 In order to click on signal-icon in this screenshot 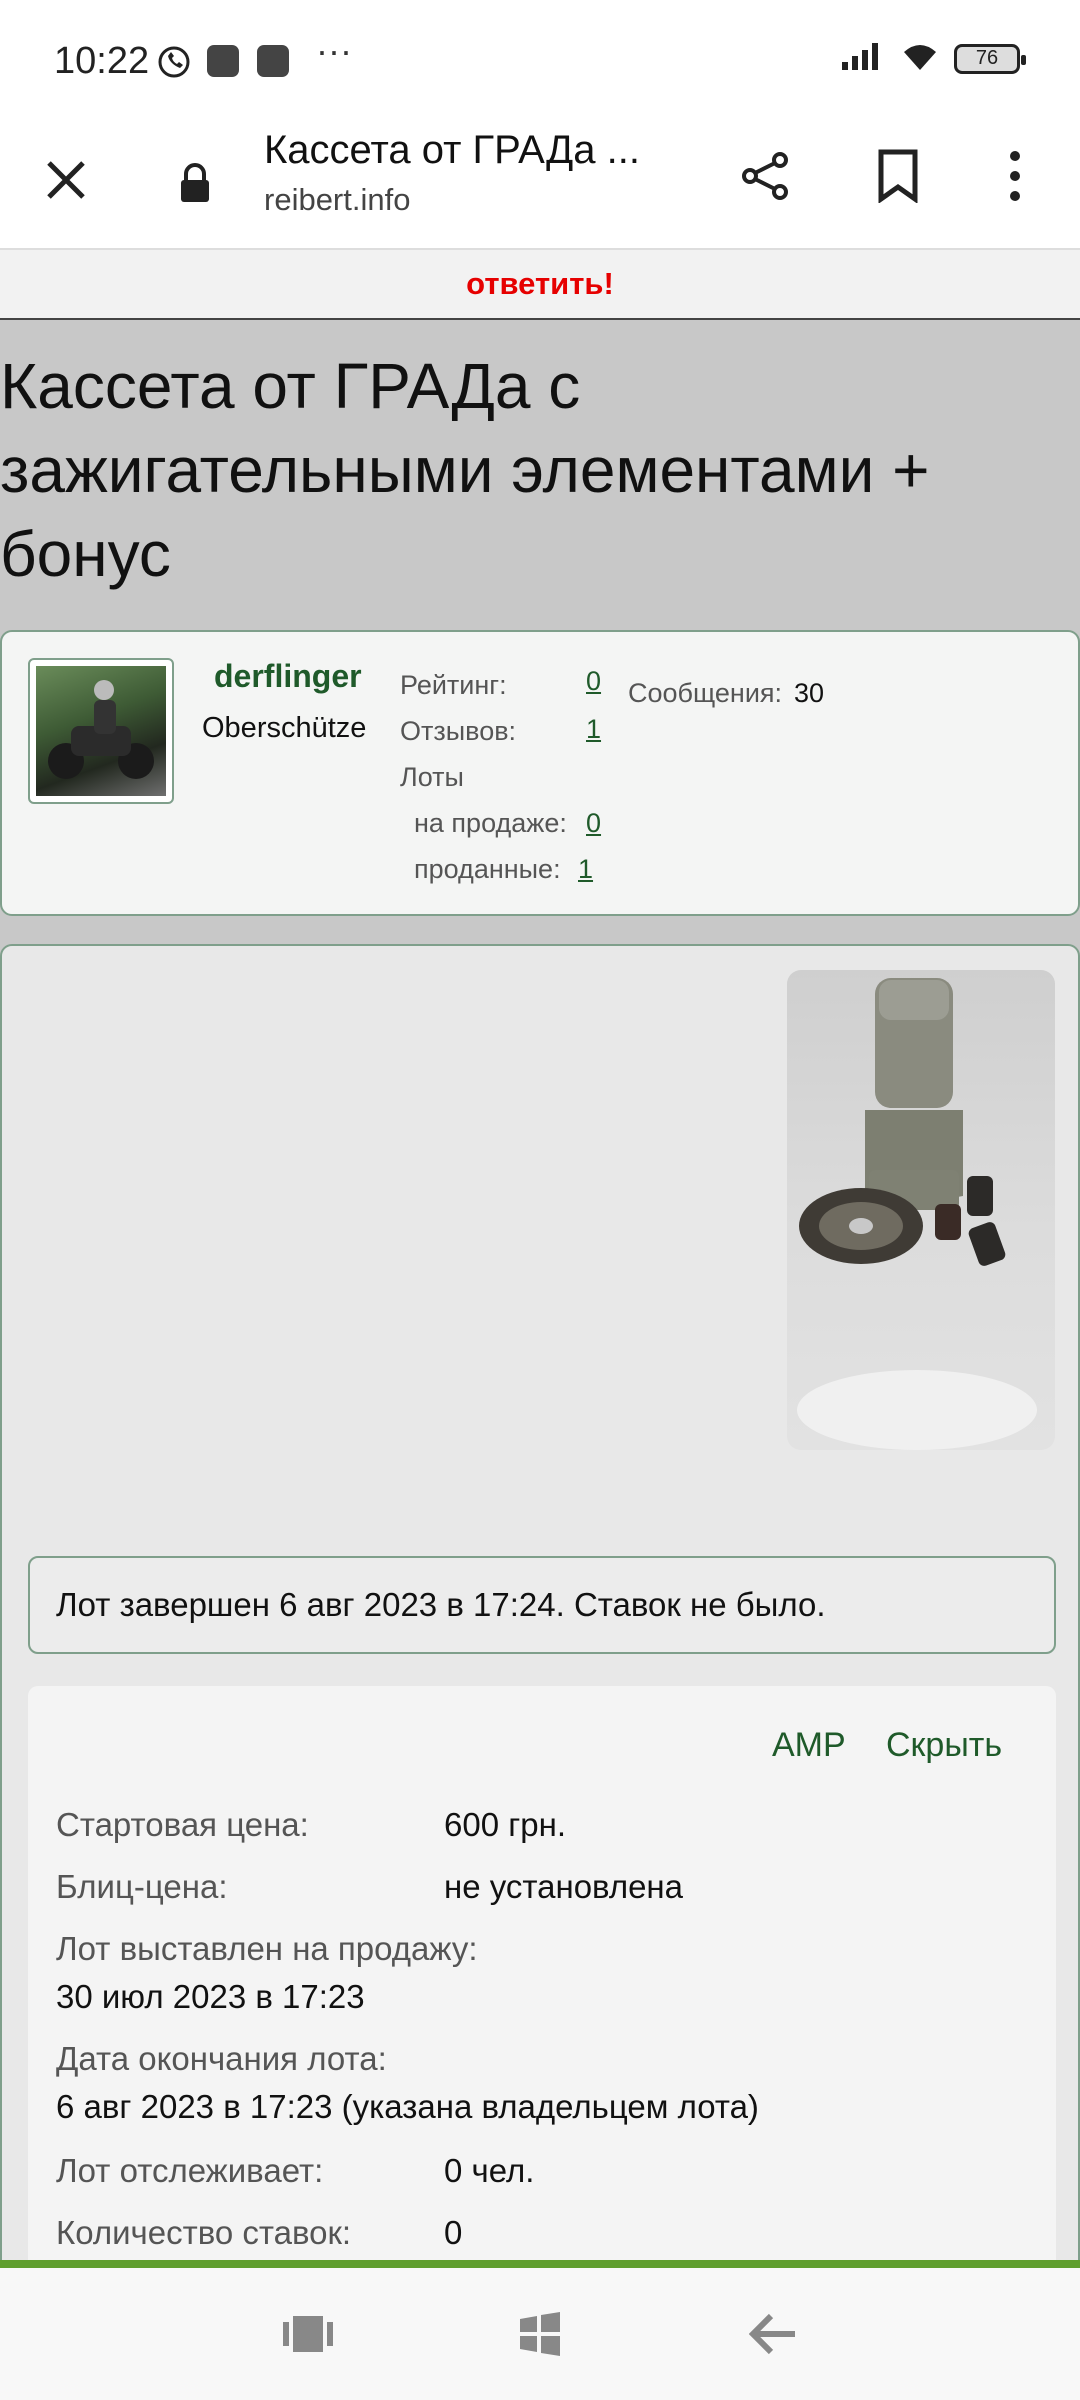, I will do `click(863, 58)`.